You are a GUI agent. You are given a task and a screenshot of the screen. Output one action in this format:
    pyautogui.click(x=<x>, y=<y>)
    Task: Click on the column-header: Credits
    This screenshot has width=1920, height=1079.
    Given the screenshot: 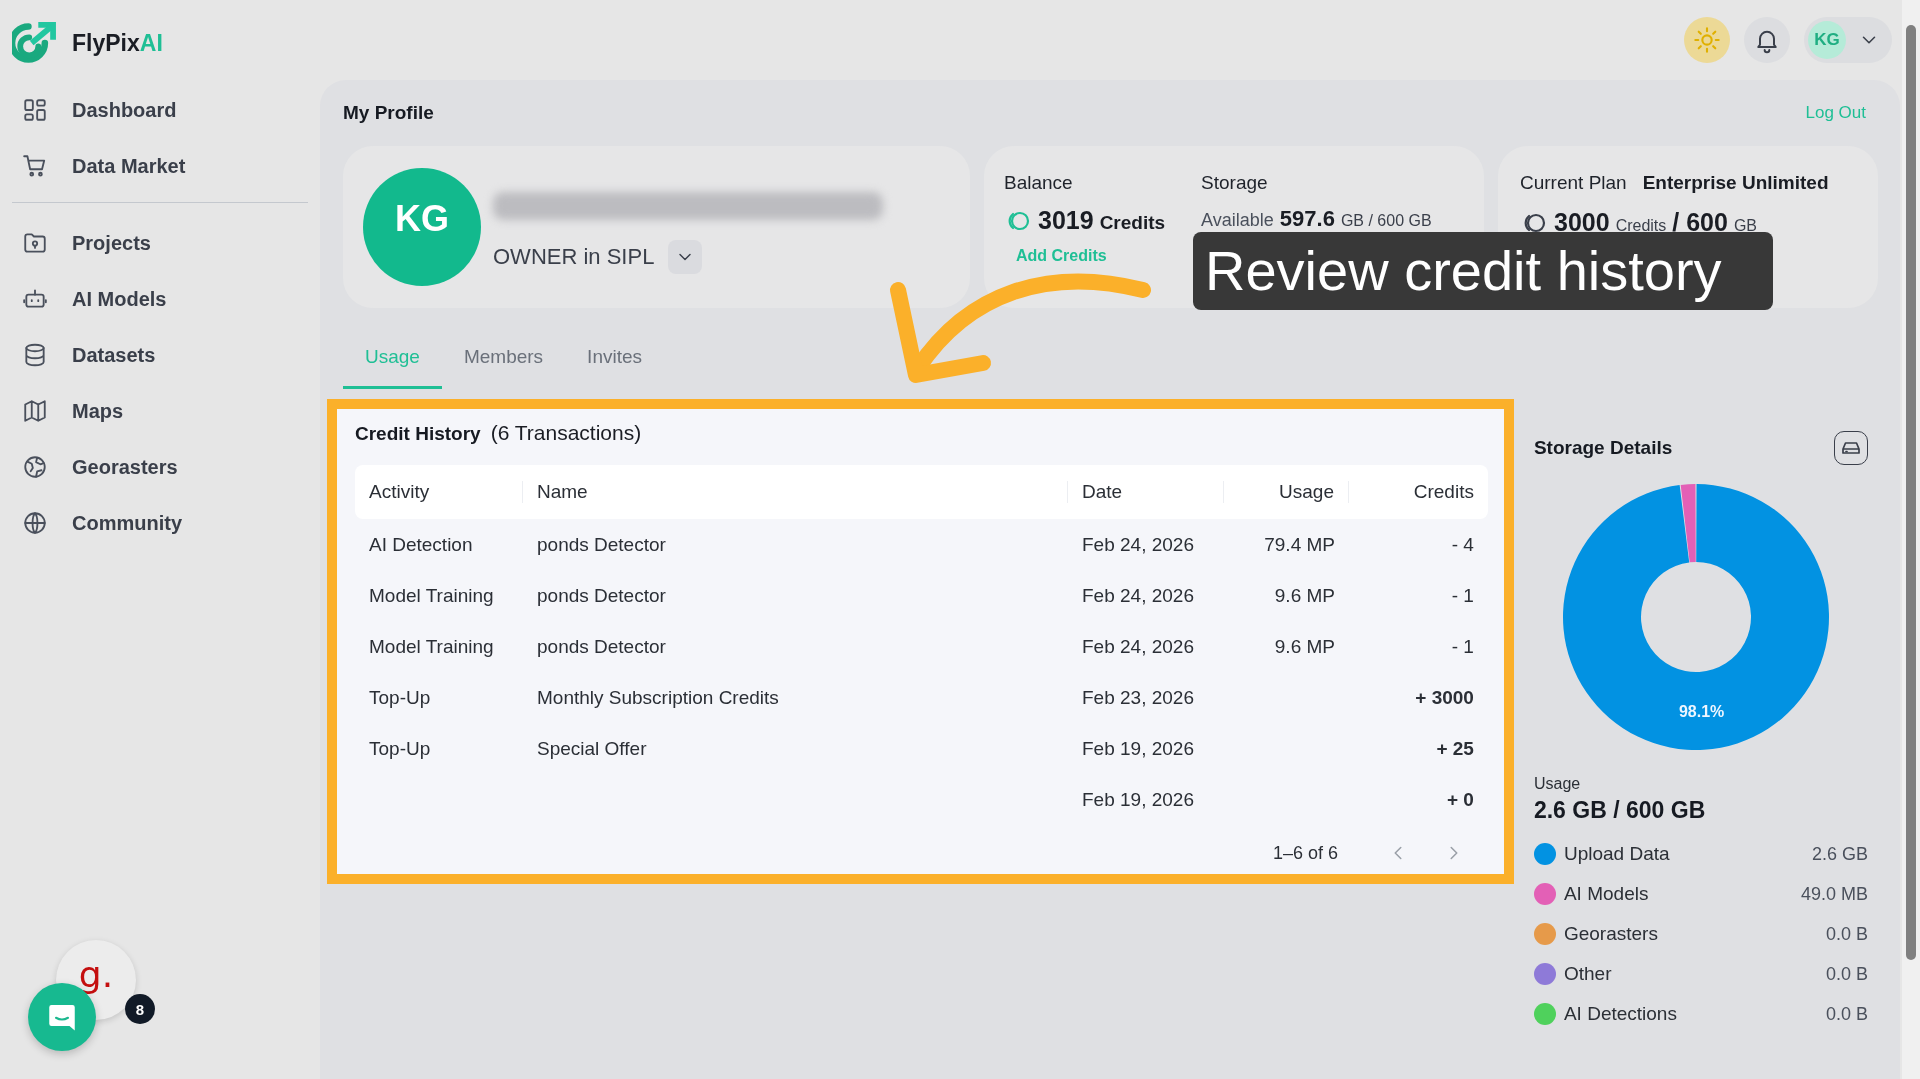 What is the action you would take?
    pyautogui.click(x=1443, y=492)
    